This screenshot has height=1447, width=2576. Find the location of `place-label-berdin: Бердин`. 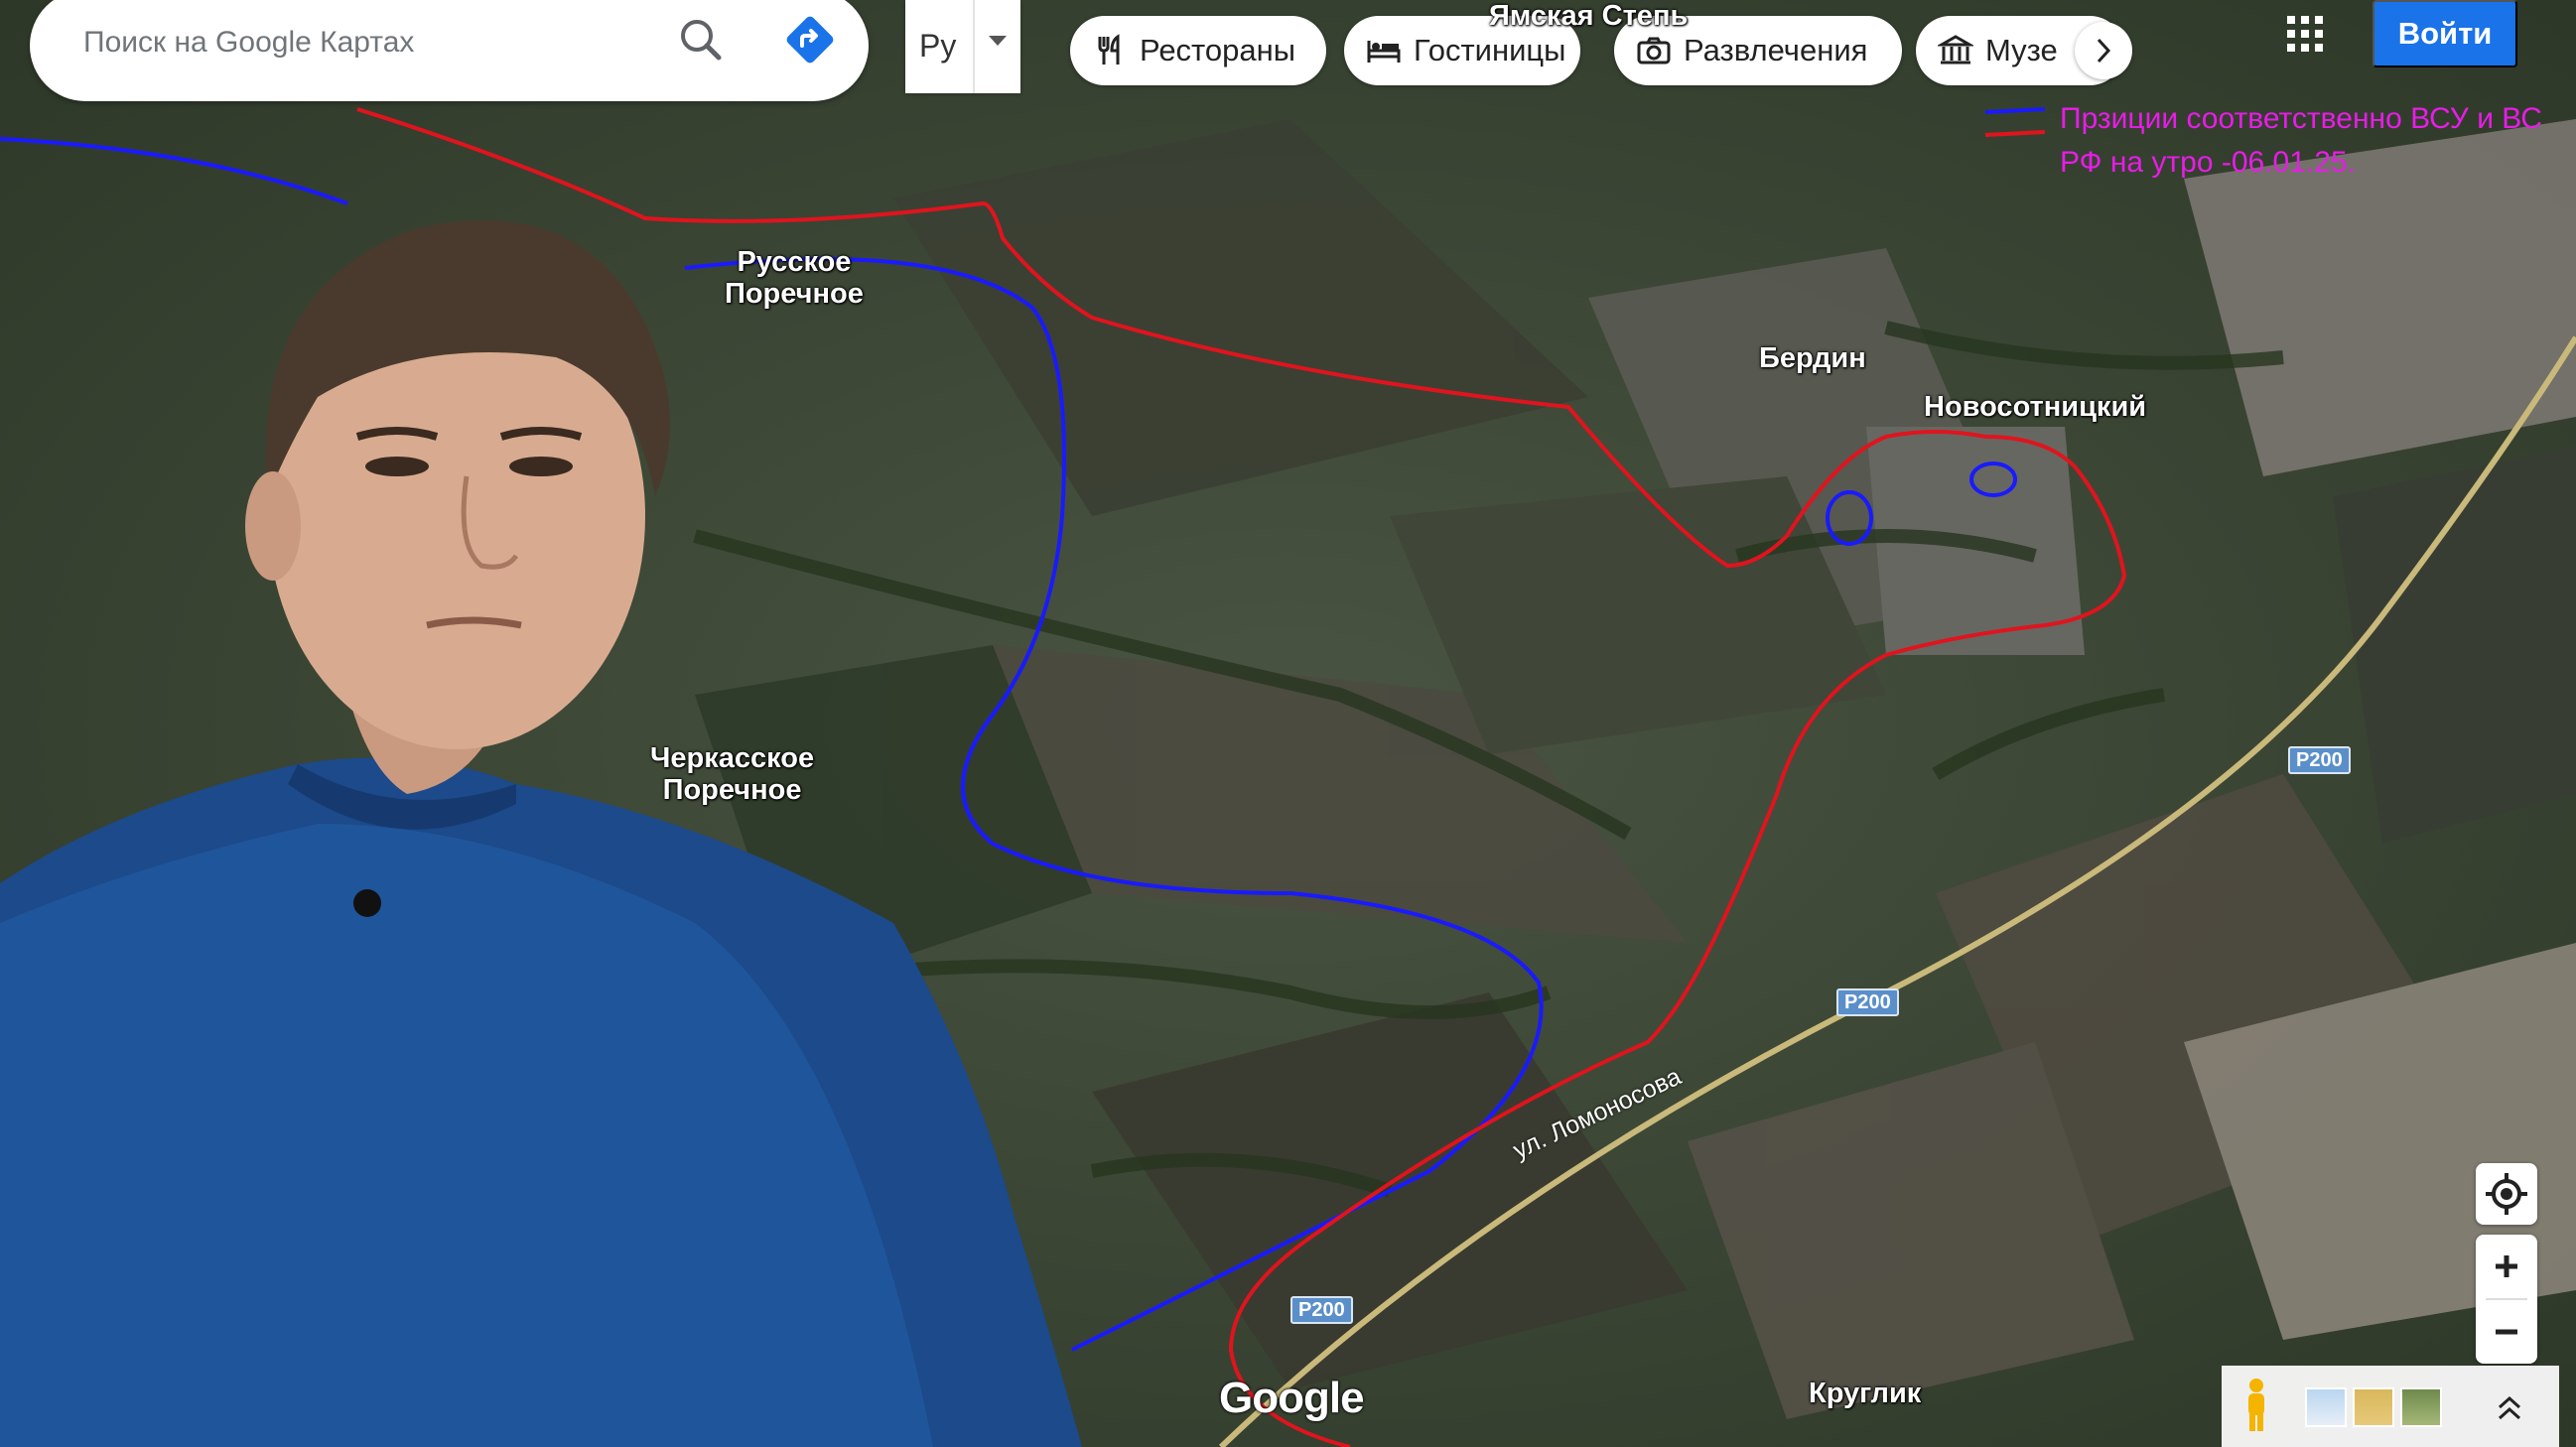

place-label-berdin: Бердин is located at coordinates (1812, 358).